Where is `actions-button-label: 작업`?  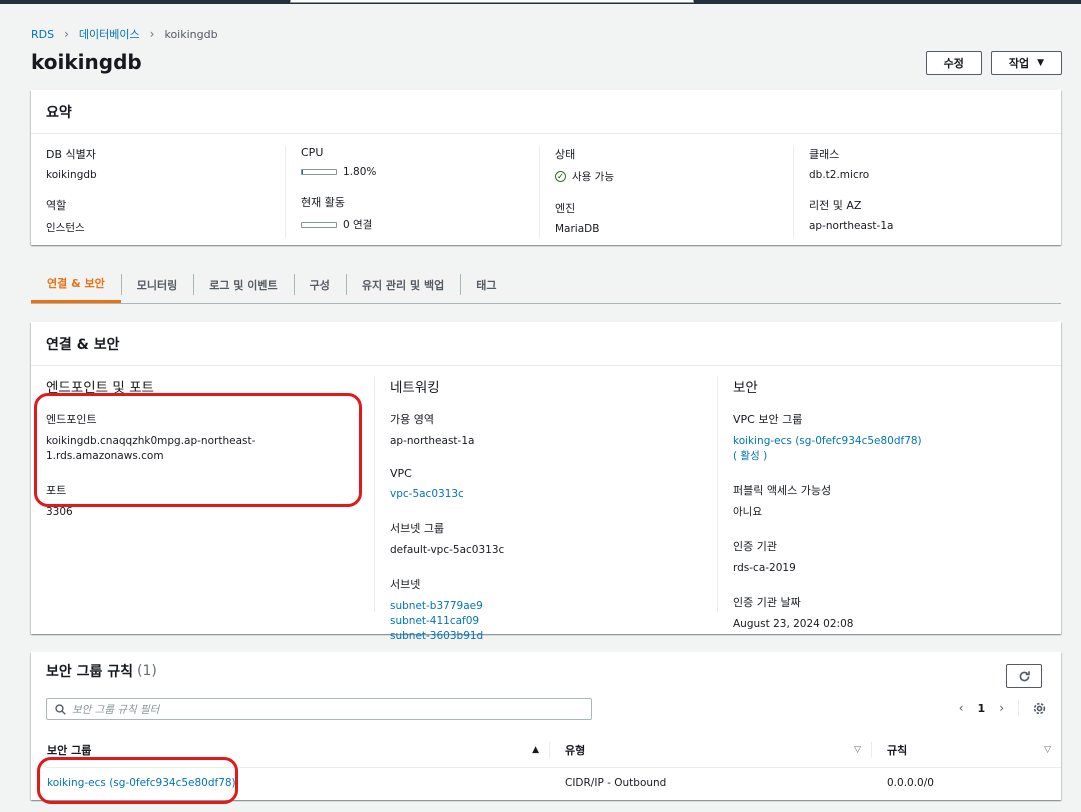 actions-button-label: 작업 is located at coordinates (1019, 63).